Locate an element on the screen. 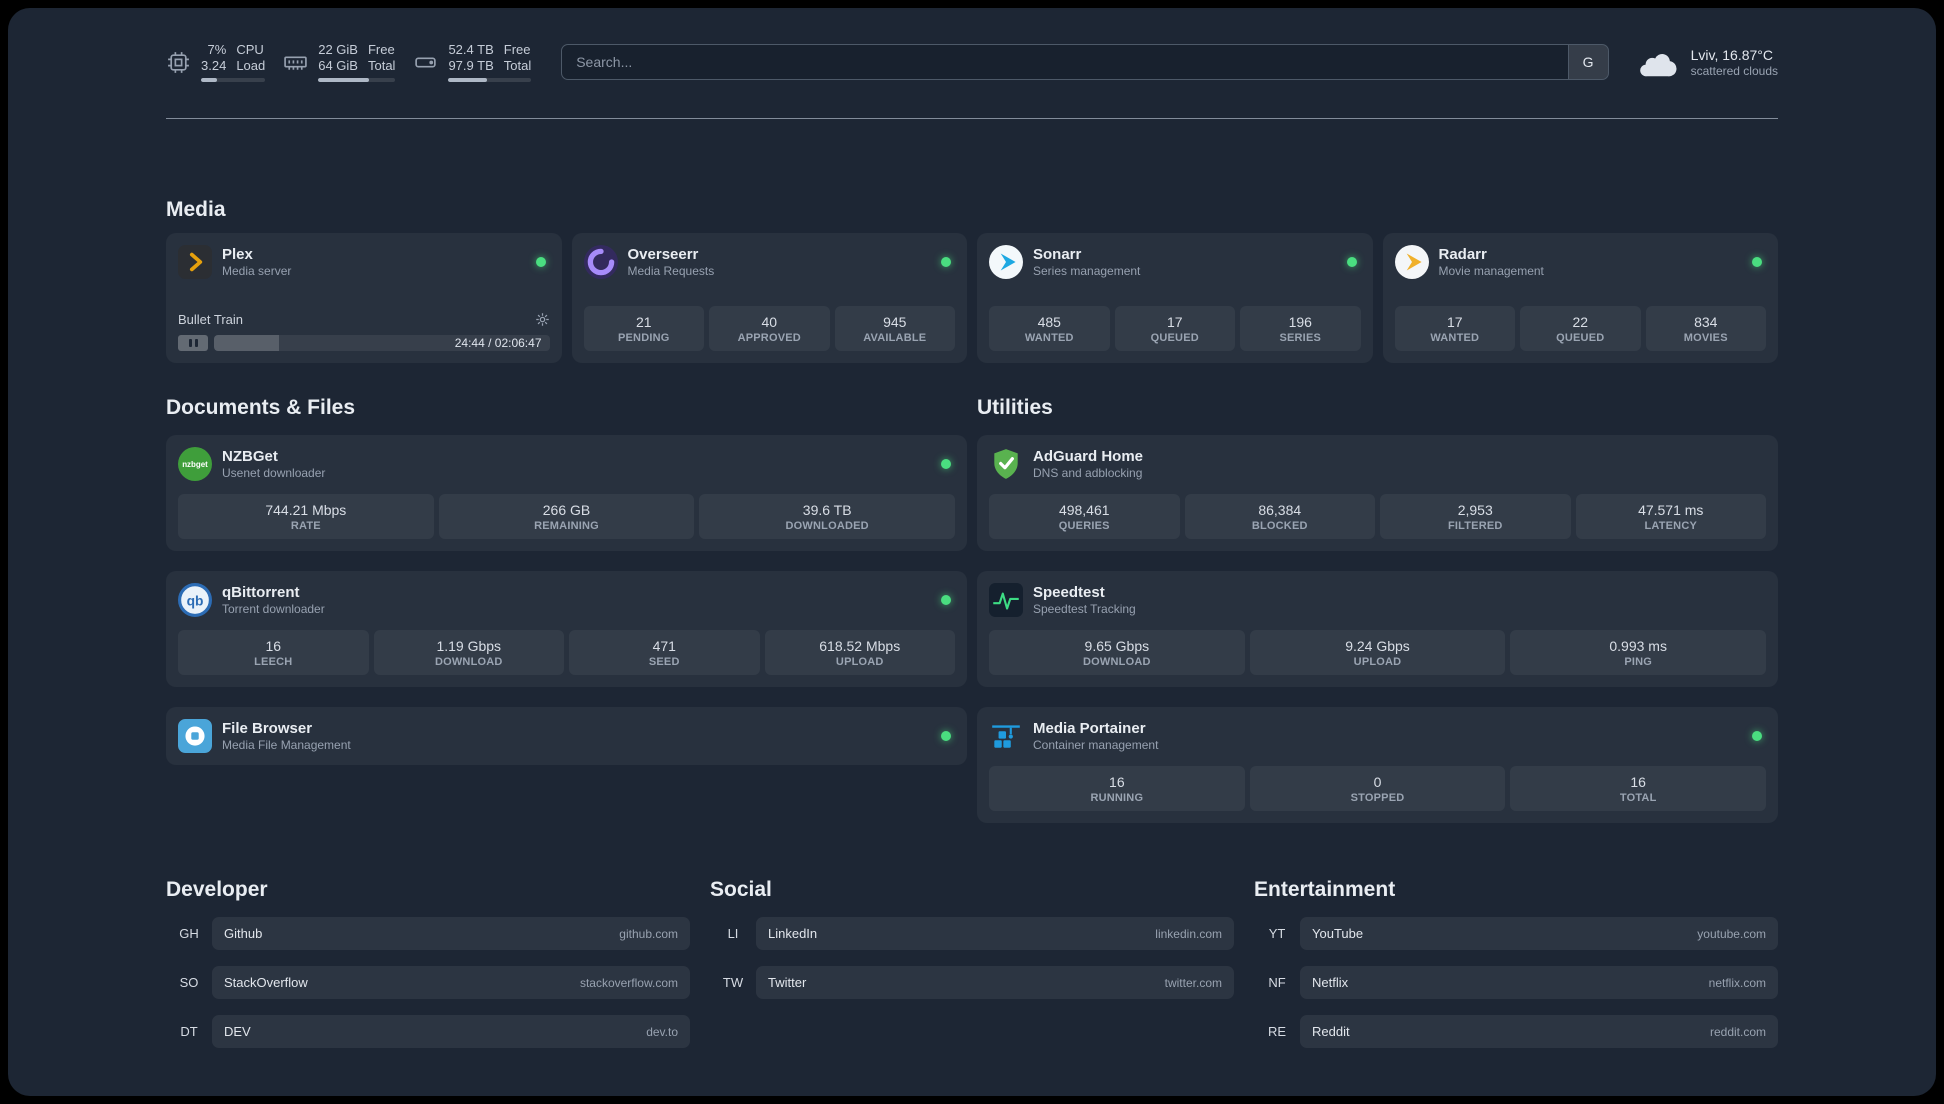 This screenshot has width=1944, height=1104. stat-wanted: 17 WANTED is located at coordinates (1454, 328).